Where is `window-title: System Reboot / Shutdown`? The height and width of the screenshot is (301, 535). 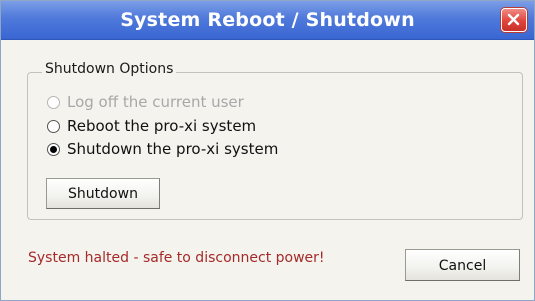 window-title: System Reboot / Shutdown is located at coordinates (267, 20).